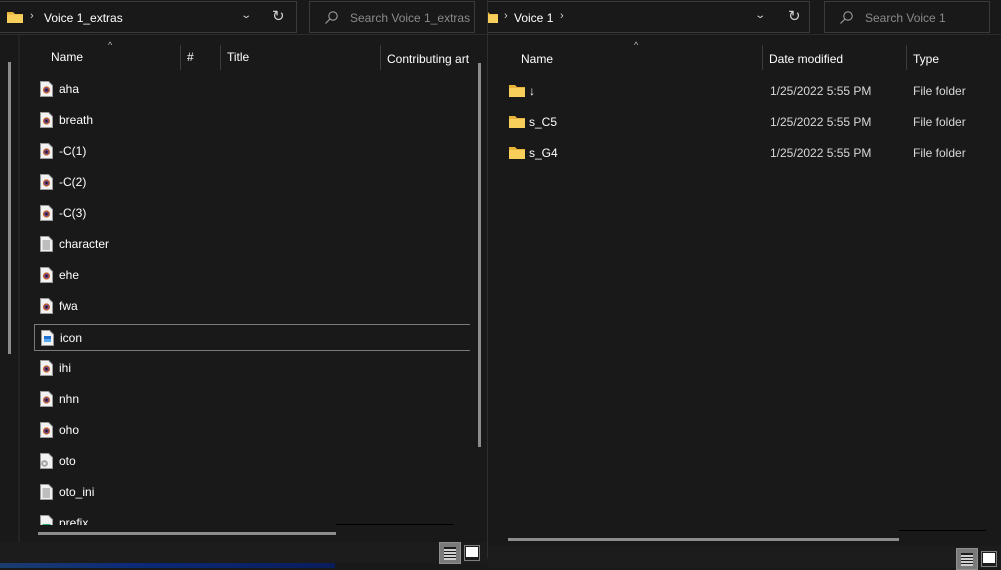 The width and height of the screenshot is (1001, 570). I want to click on address-bar: › Voice 1_extras ⌄ ↻, so click(148, 17).